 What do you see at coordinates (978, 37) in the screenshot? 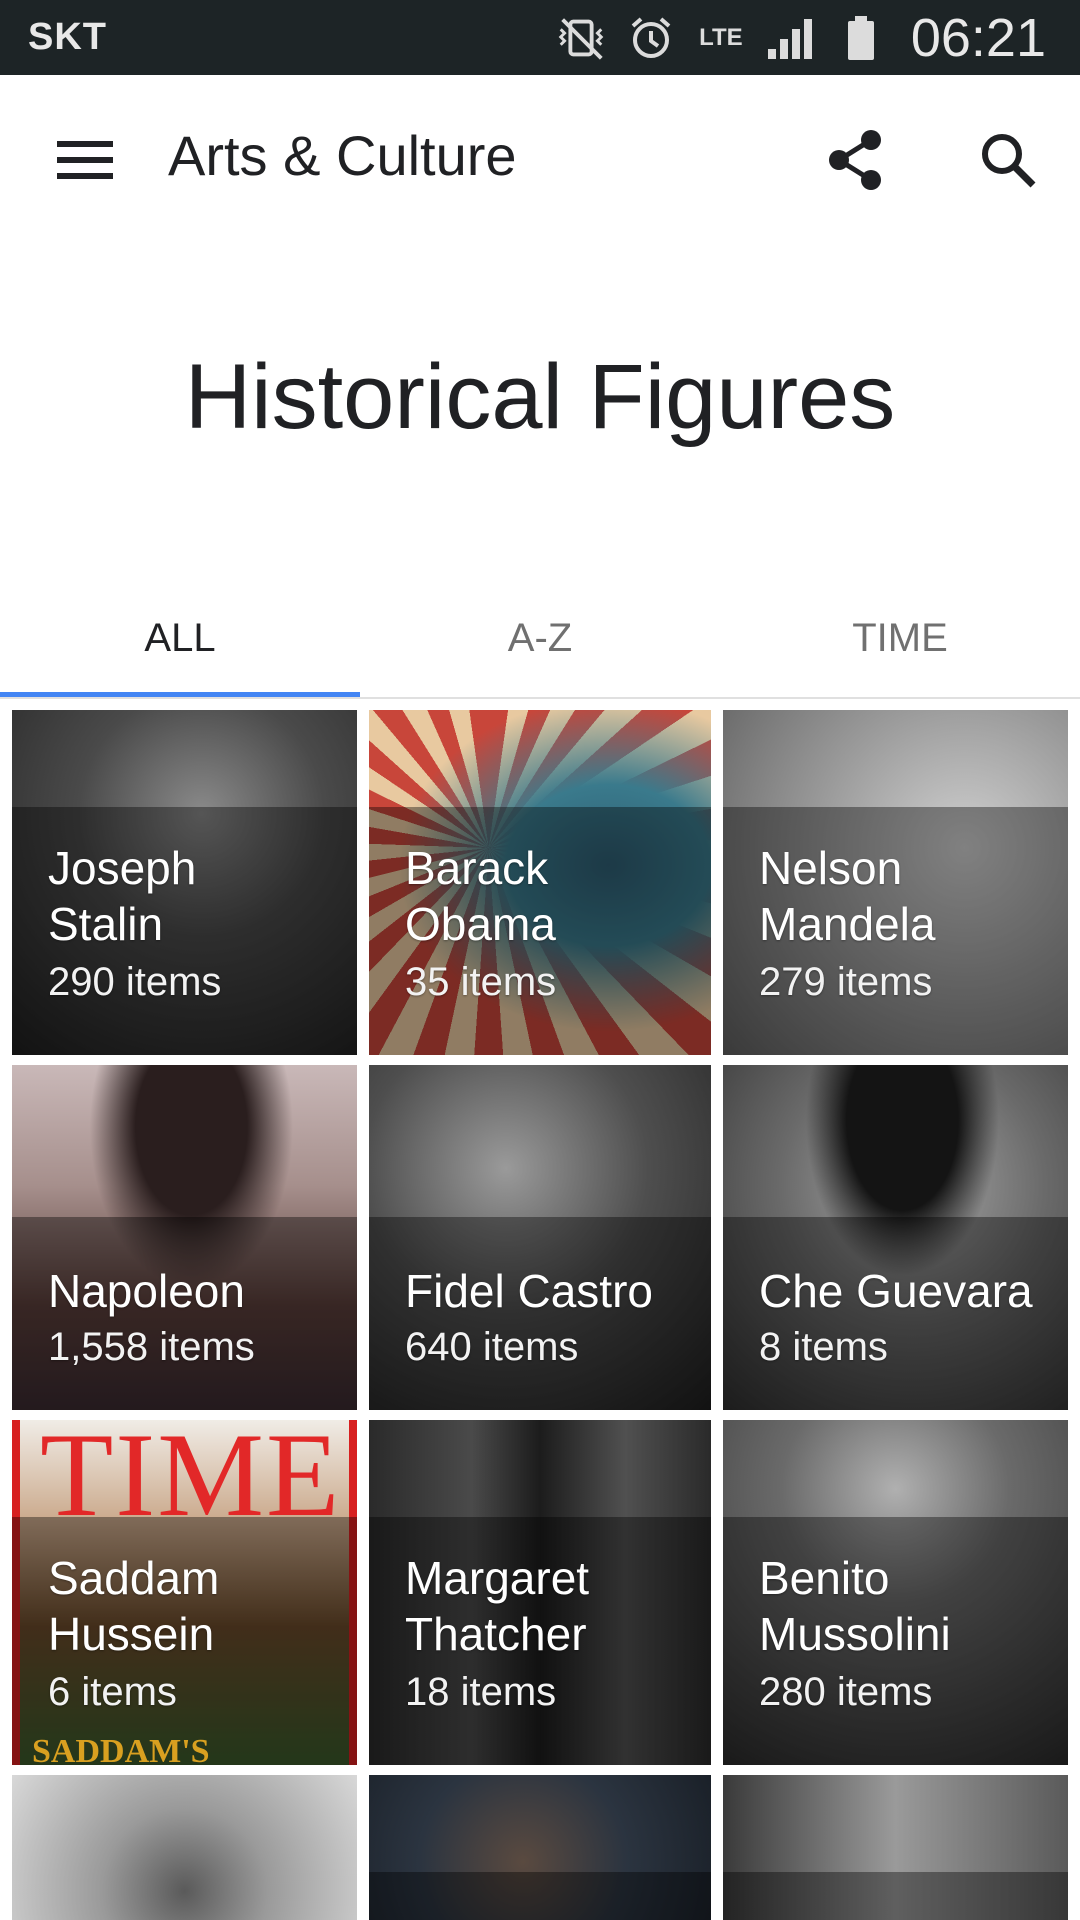
I see `clock: 06:21` at bounding box center [978, 37].